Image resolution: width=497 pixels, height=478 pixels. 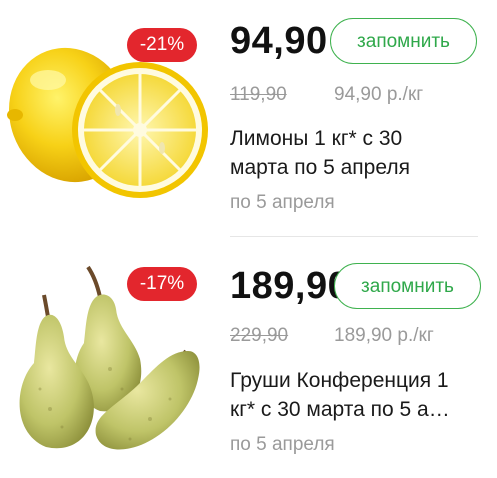 I want to click on product-title-line-2: марта по 5 апреля, so click(x=320, y=167).